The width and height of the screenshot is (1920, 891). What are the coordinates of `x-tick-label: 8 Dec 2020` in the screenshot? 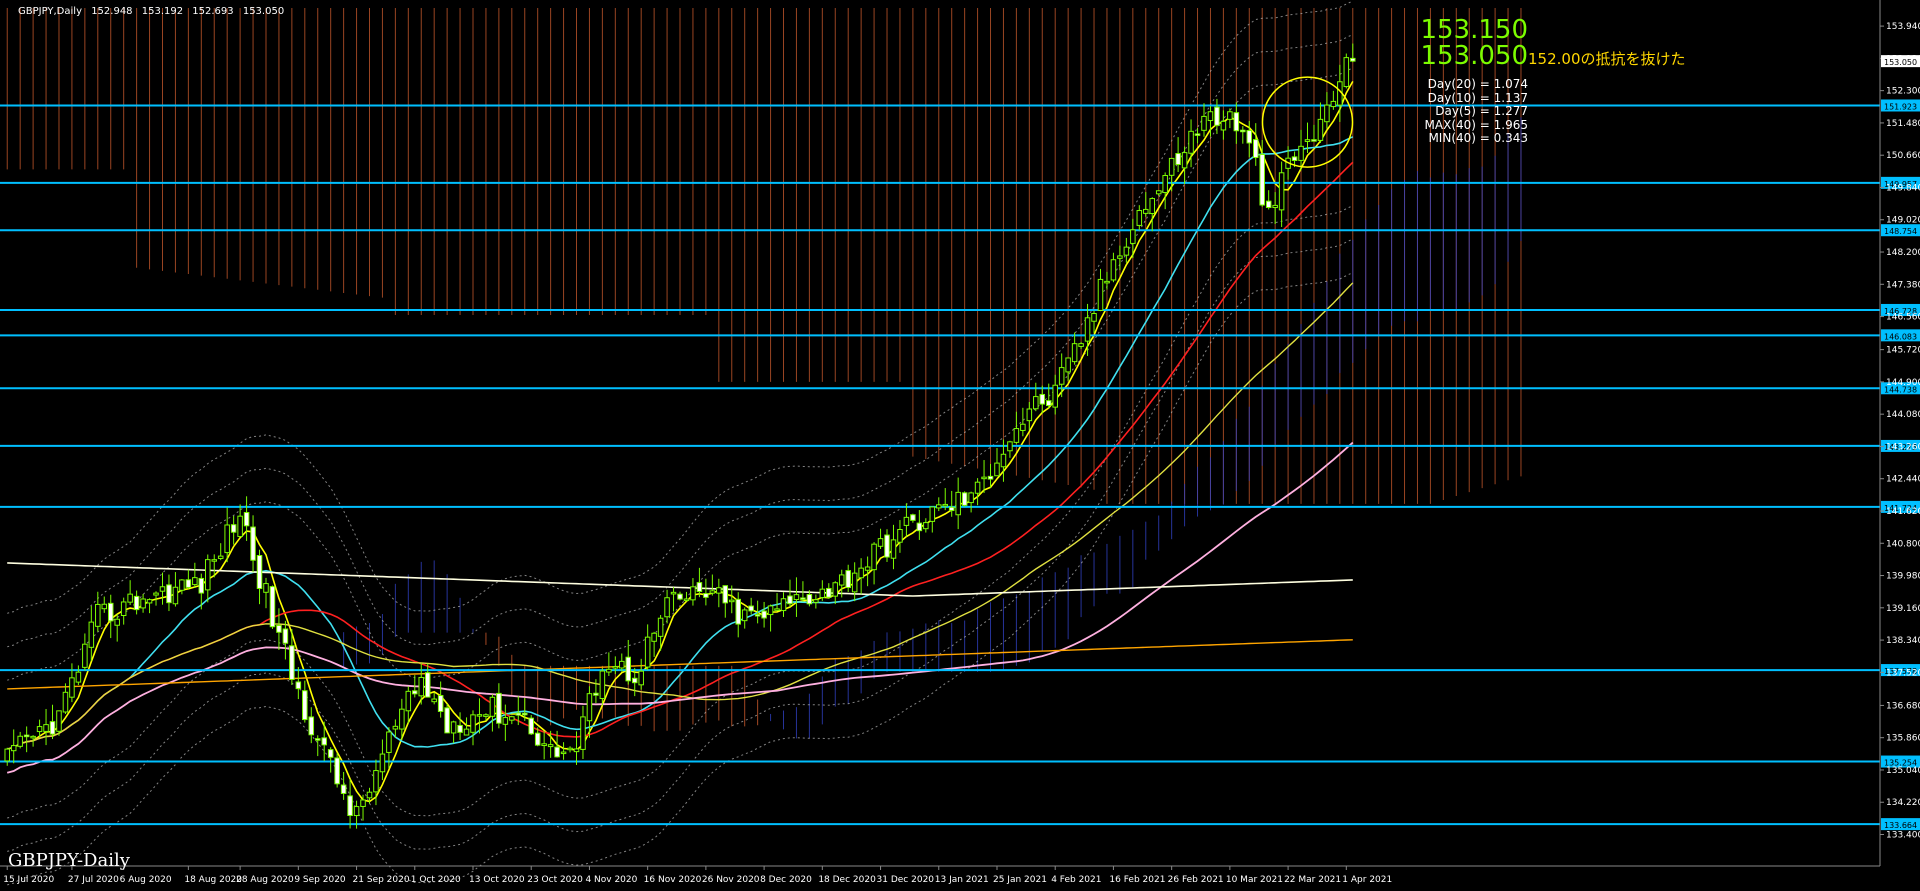 It's located at (786, 880).